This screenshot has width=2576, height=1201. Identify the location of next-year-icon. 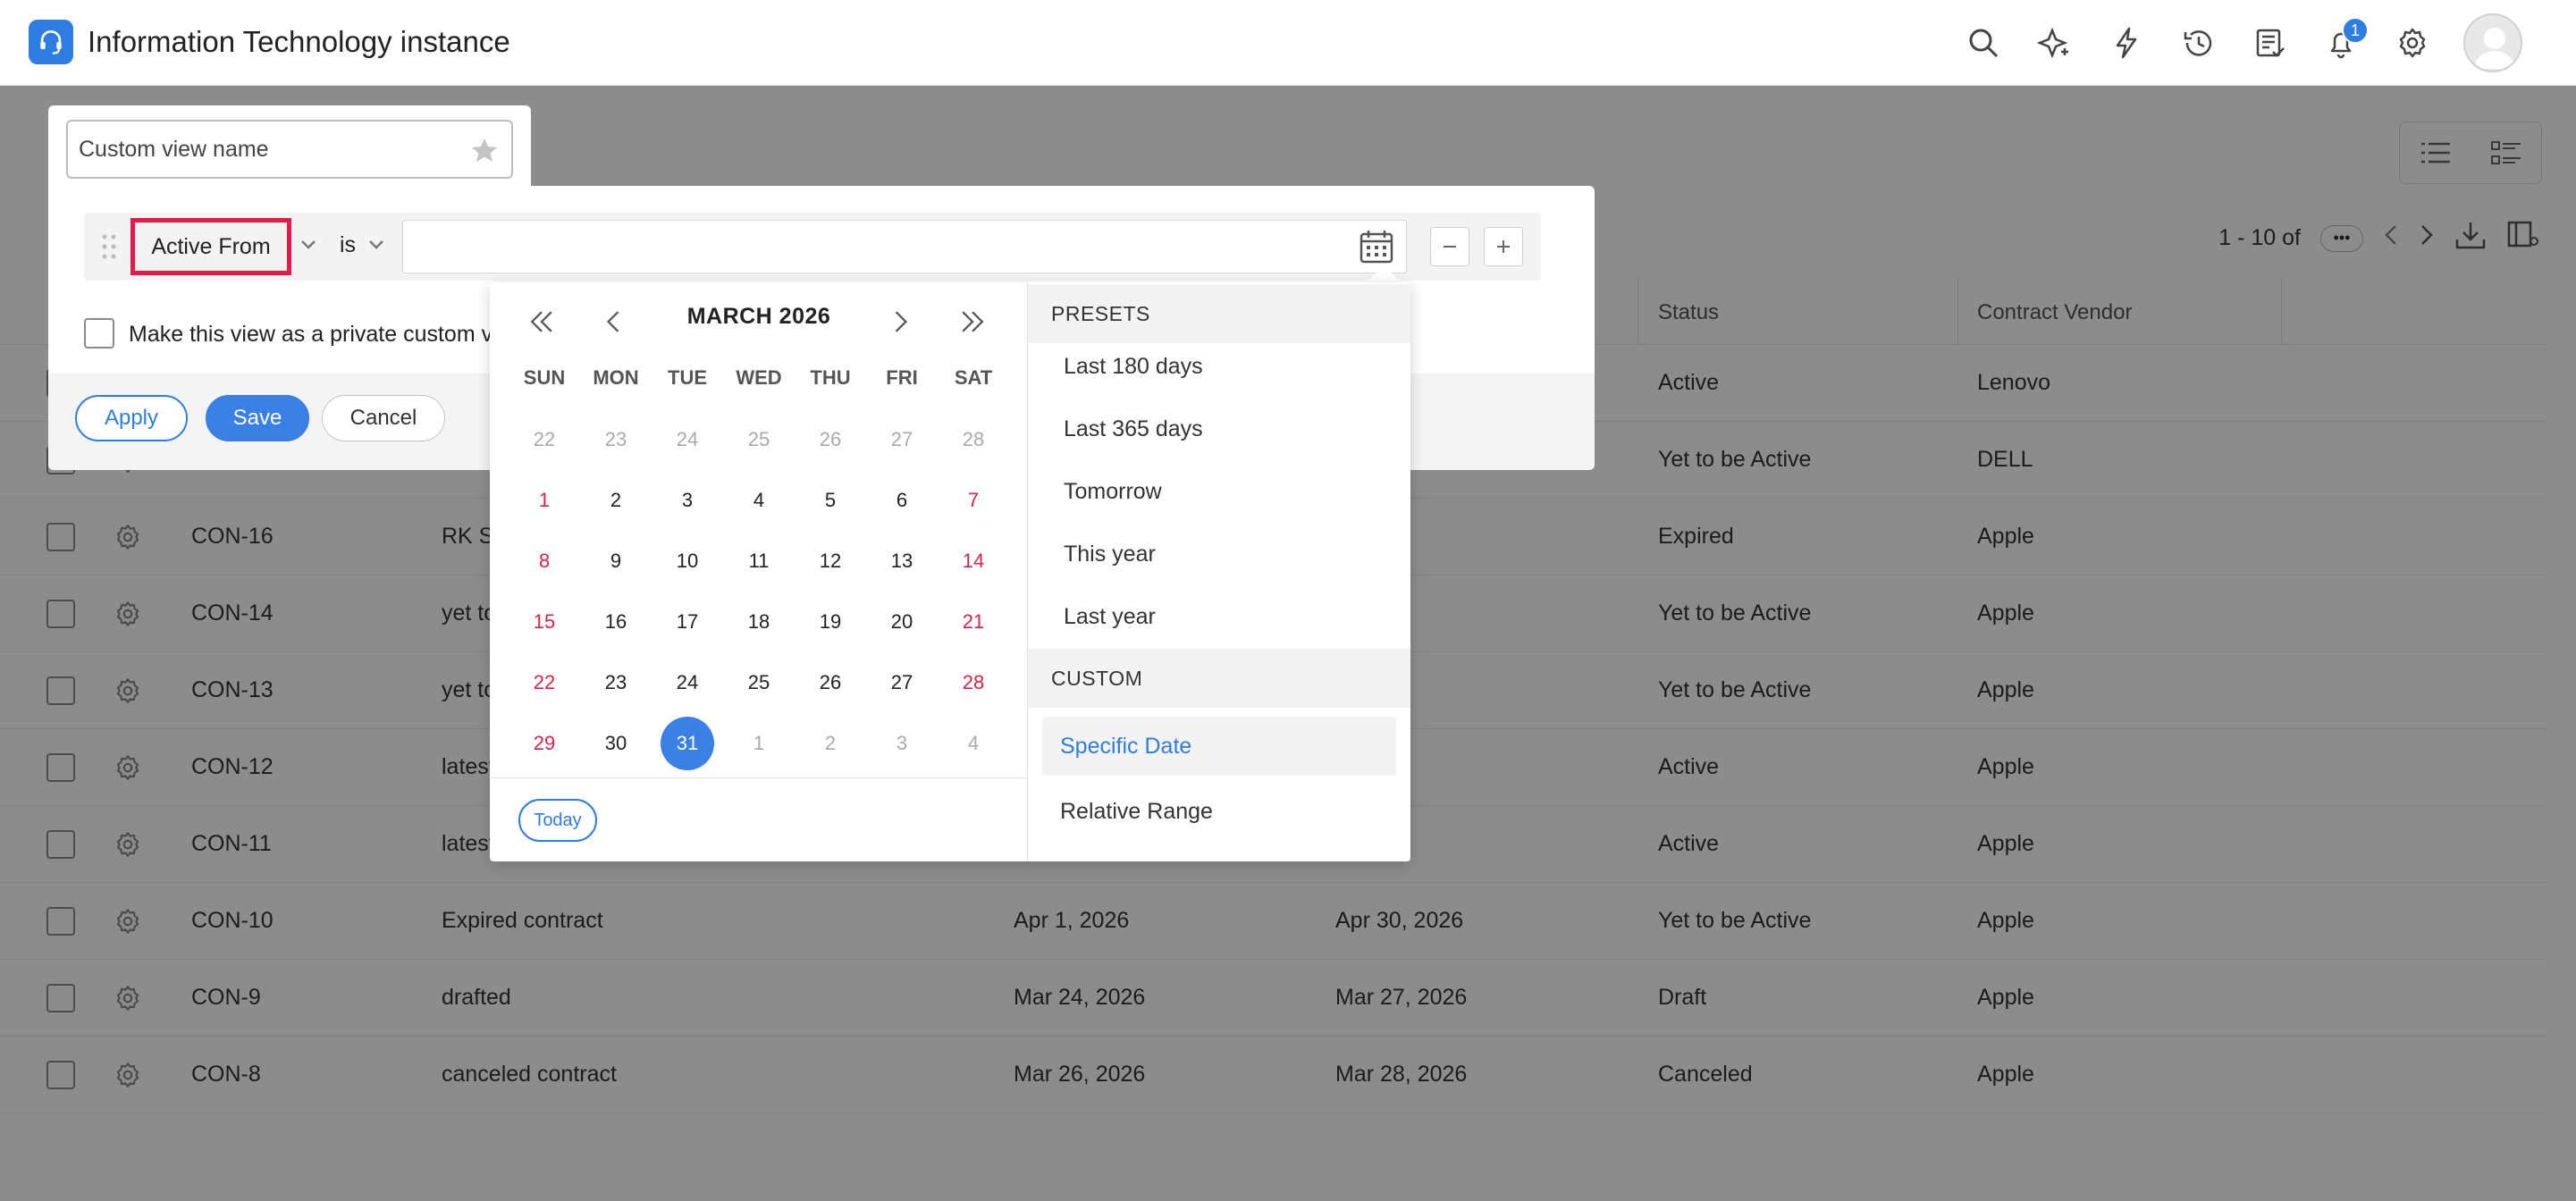
(973, 322).